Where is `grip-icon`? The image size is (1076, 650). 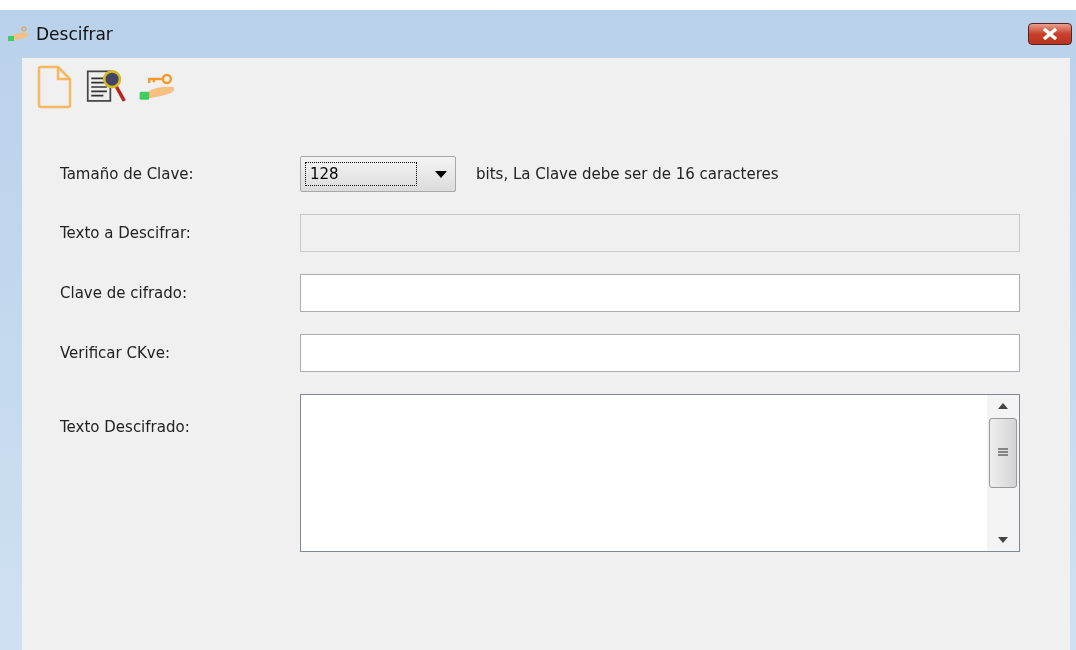 grip-icon is located at coordinates (1003, 453).